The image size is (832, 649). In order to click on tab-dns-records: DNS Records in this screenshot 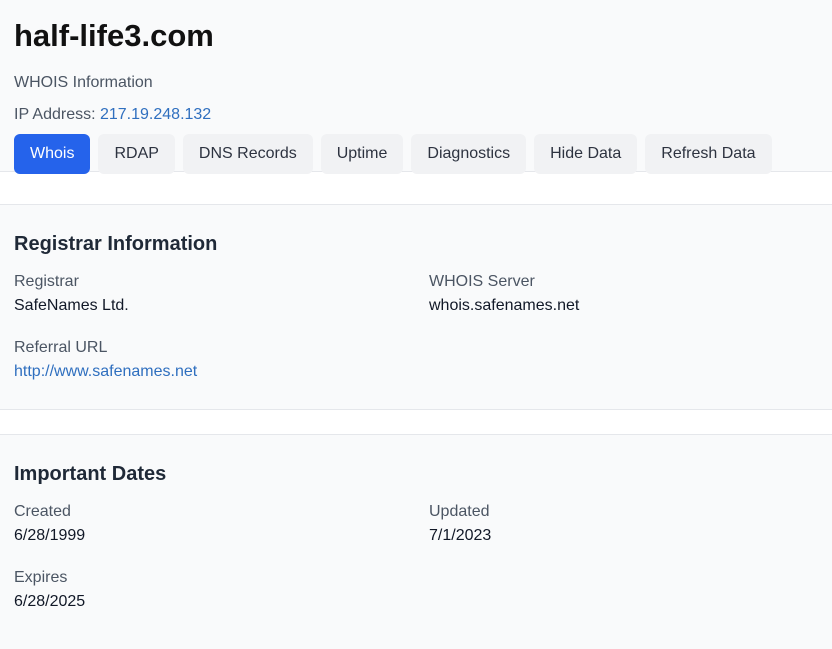, I will do `click(247, 154)`.